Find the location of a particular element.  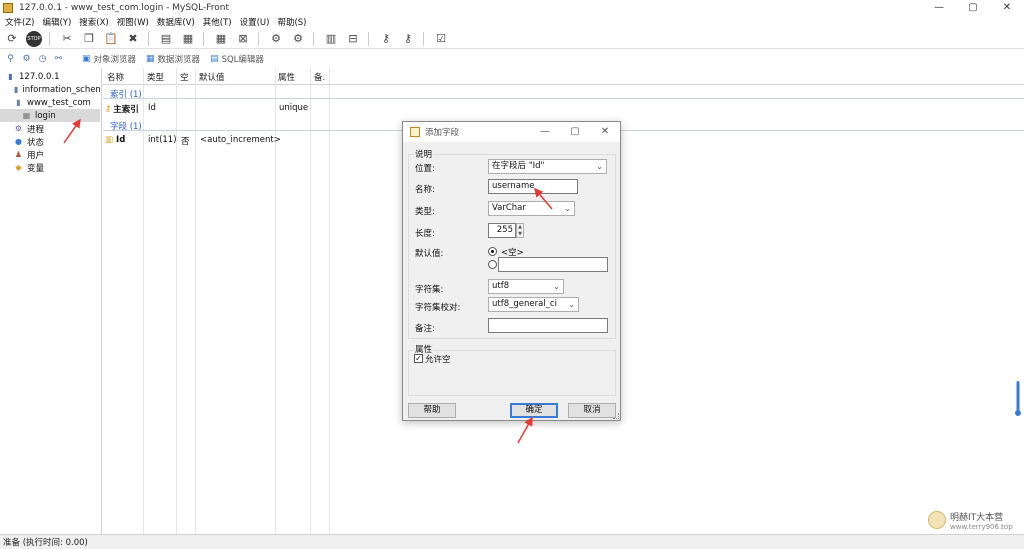

default-custom-radio is located at coordinates (492, 264).